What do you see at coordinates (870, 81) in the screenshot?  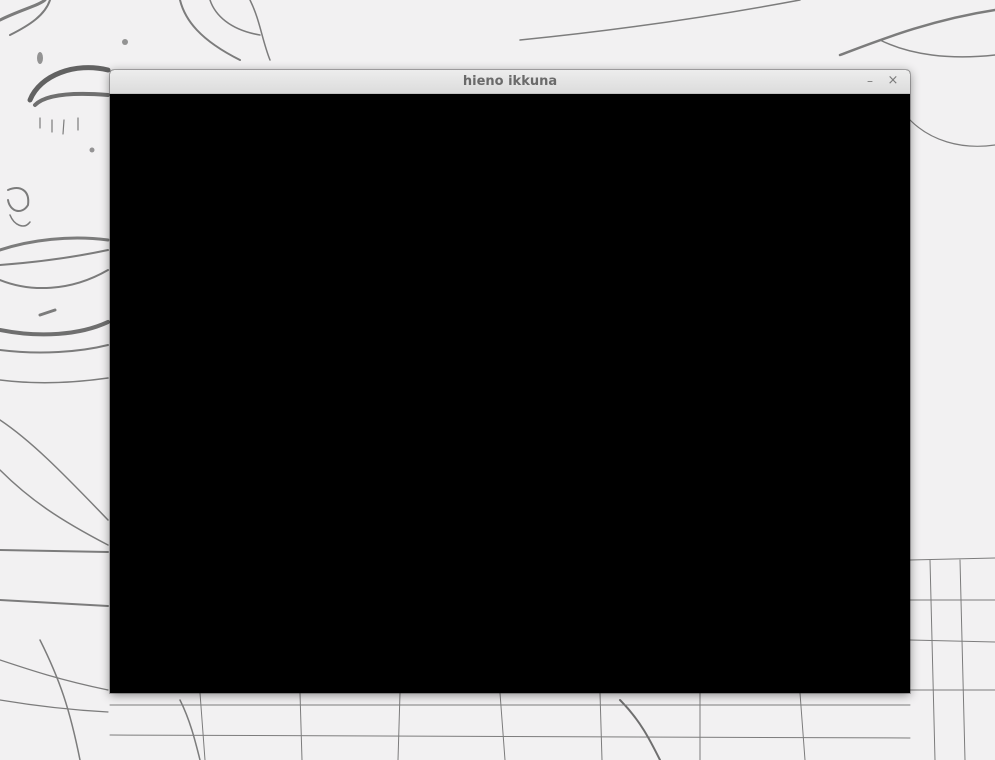 I see `minimize-icon: –` at bounding box center [870, 81].